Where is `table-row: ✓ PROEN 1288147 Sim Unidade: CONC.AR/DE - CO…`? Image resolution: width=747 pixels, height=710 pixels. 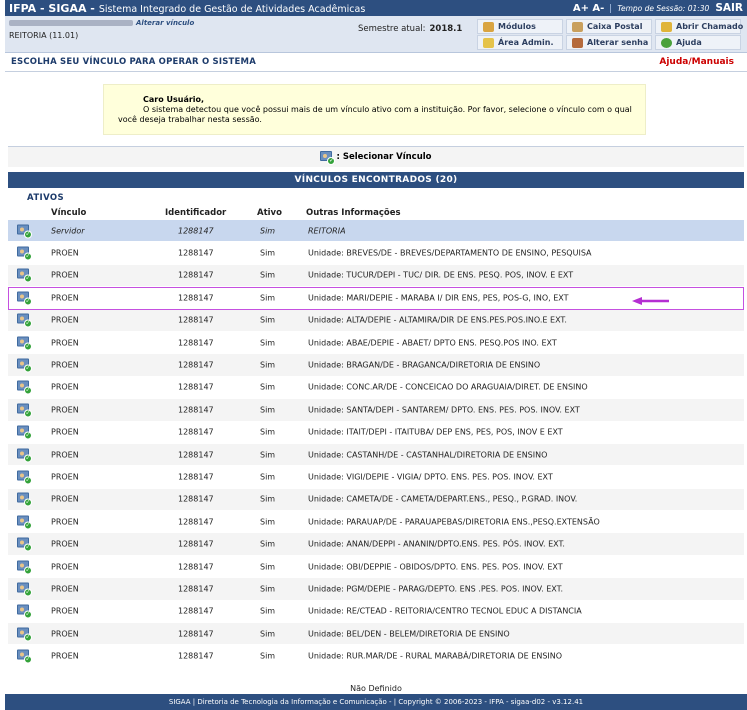
table-row: ✓ PROEN 1288147 Sim Unidade: CONC.AR/DE - CO… is located at coordinates (376, 388).